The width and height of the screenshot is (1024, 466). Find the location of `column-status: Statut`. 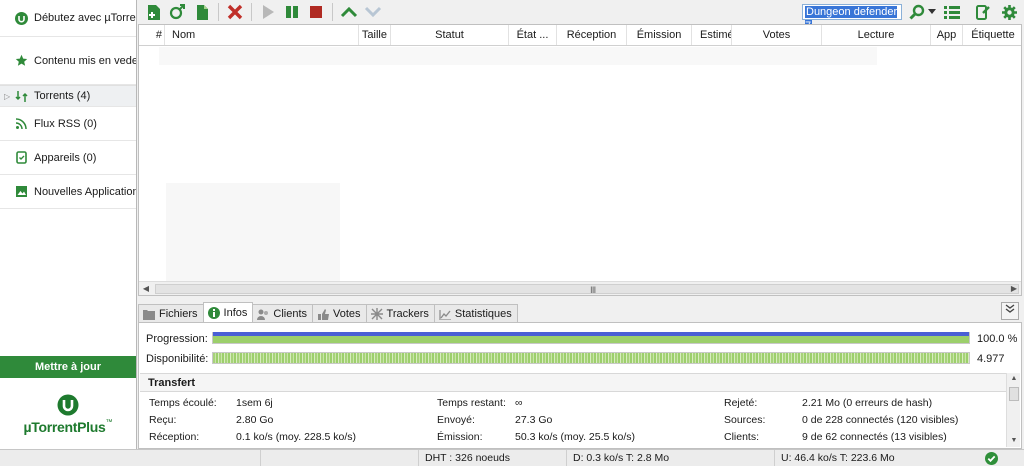

column-status: Statut is located at coordinates (450, 35).